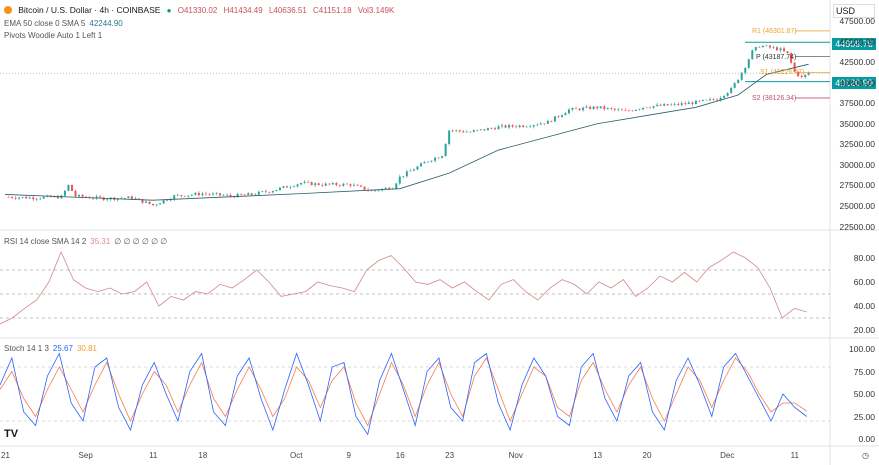  What do you see at coordinates (450, 455) in the screenshot?
I see `time-tick-label: 23` at bounding box center [450, 455].